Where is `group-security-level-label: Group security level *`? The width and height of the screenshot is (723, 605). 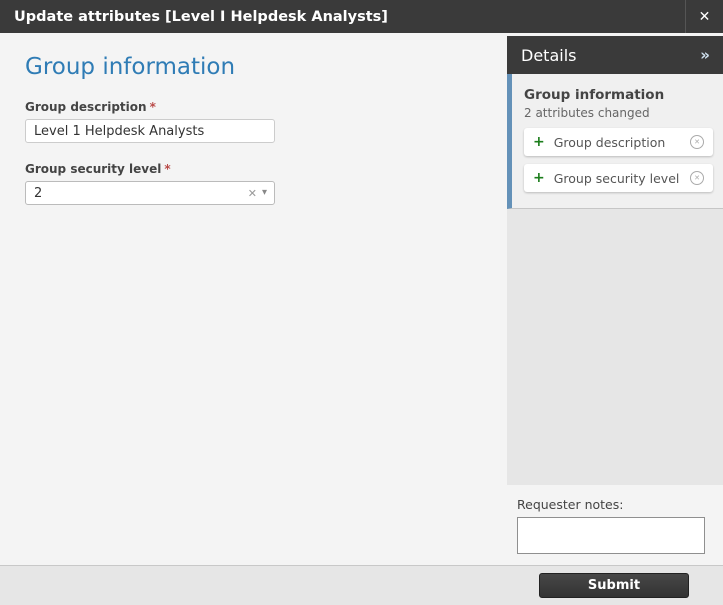
group-security-level-label: Group security level * is located at coordinates (150, 169).